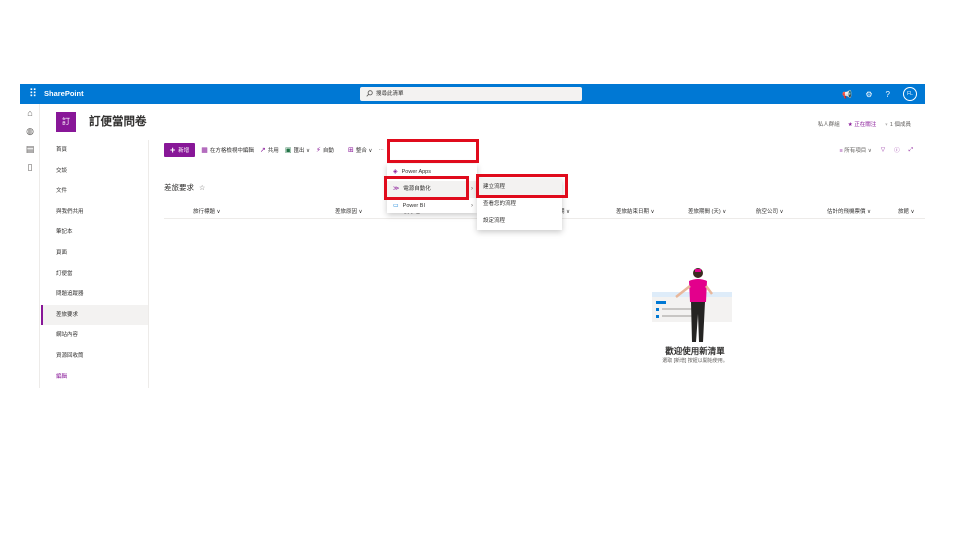  Describe the element at coordinates (30, 149) in the screenshot. I see `news-icon: ▤` at that location.